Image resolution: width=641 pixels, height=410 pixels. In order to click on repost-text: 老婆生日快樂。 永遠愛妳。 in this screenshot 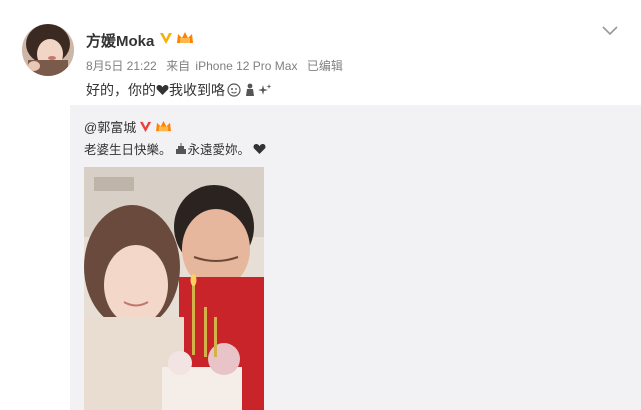, I will do `click(175, 148)`.